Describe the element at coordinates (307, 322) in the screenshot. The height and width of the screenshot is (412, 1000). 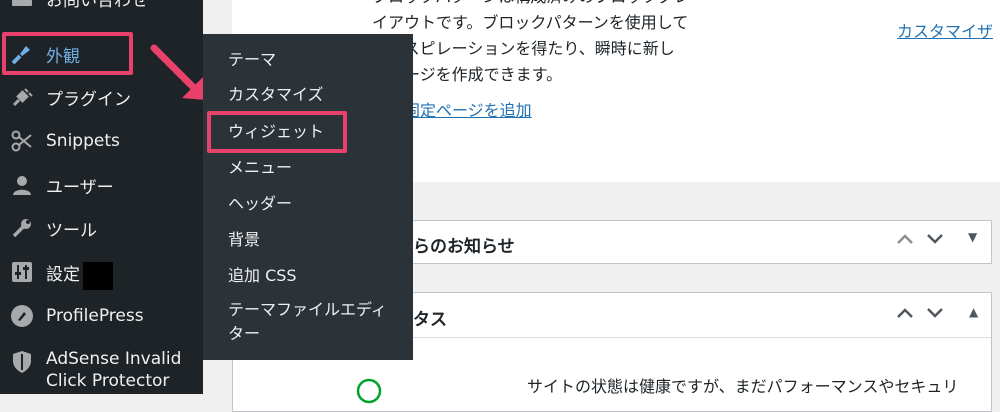
I see `submenu-item-theme-file-editor: テーマファイルエディ ター` at that location.